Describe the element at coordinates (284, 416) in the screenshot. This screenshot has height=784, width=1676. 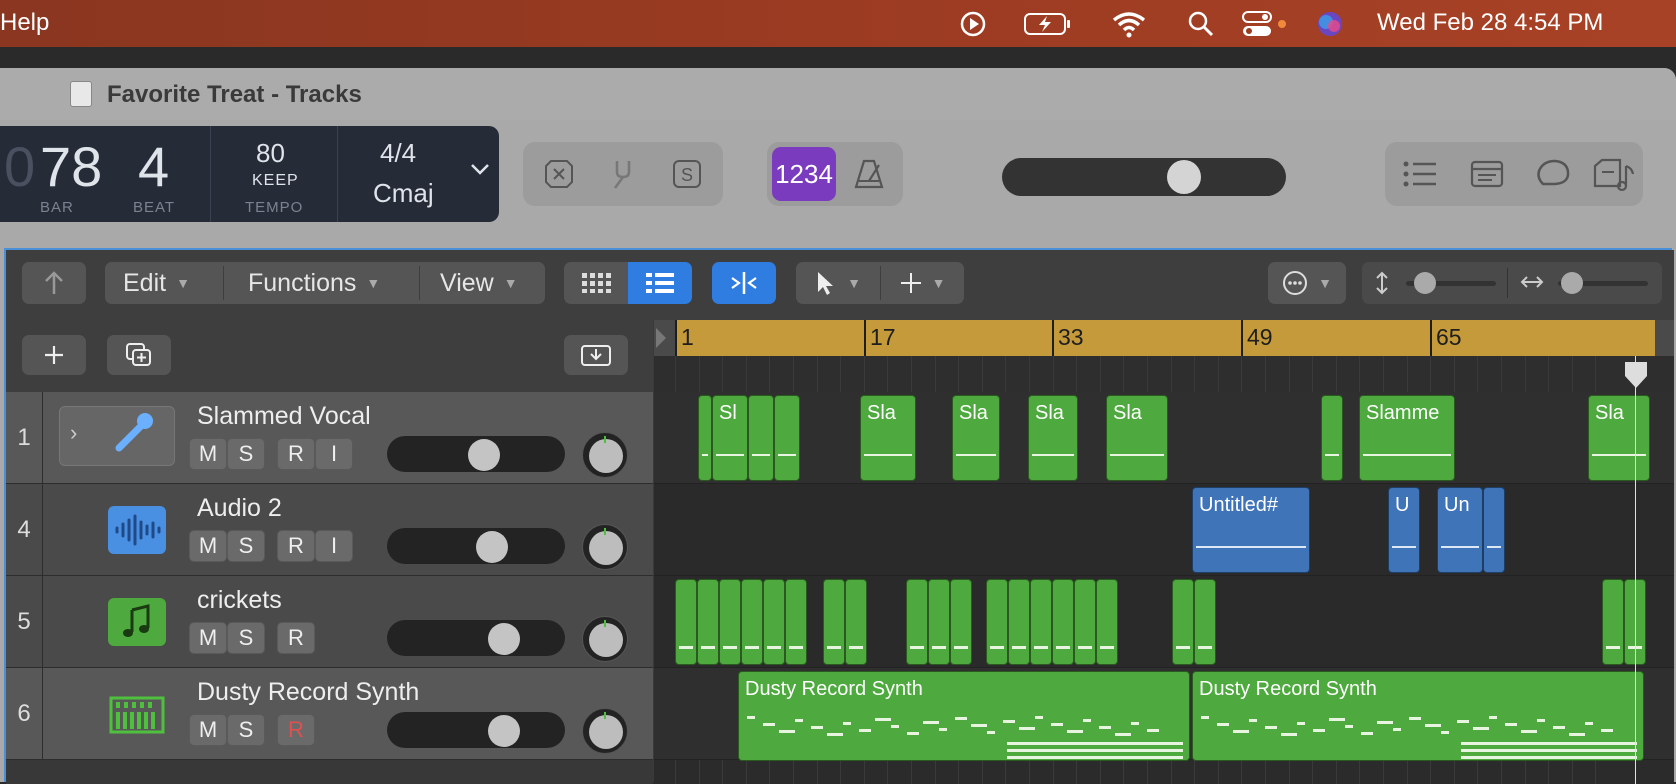
I see `track-name: Slammed Vocal` at that location.